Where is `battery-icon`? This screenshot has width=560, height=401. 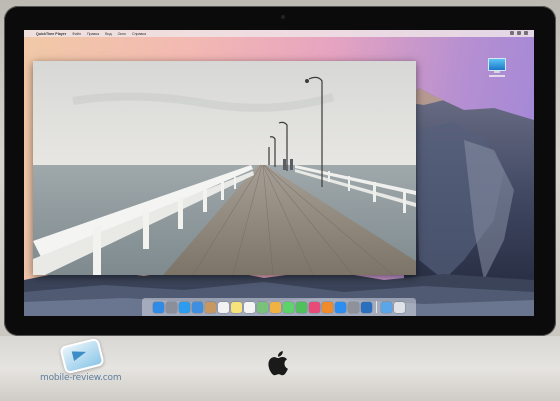
battery-icon is located at coordinates (519, 33).